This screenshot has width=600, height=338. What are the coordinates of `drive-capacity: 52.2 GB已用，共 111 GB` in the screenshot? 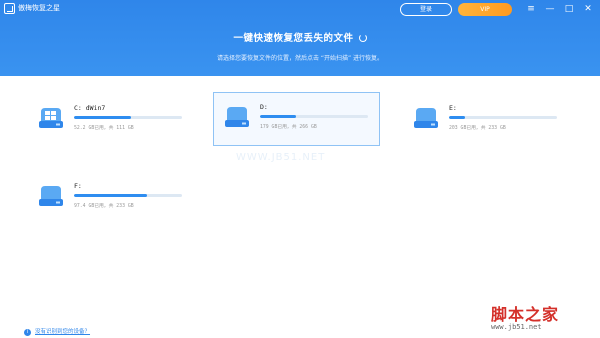 It's located at (104, 128).